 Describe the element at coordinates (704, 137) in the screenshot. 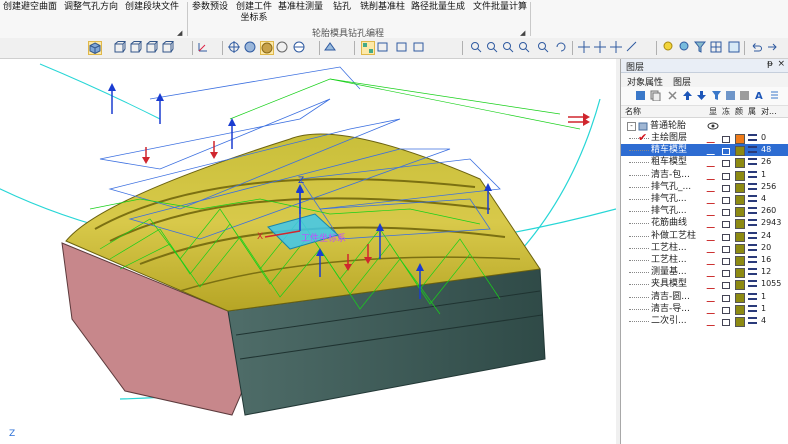

I see `layer-row: ✔ 主绘图层 0` at that location.